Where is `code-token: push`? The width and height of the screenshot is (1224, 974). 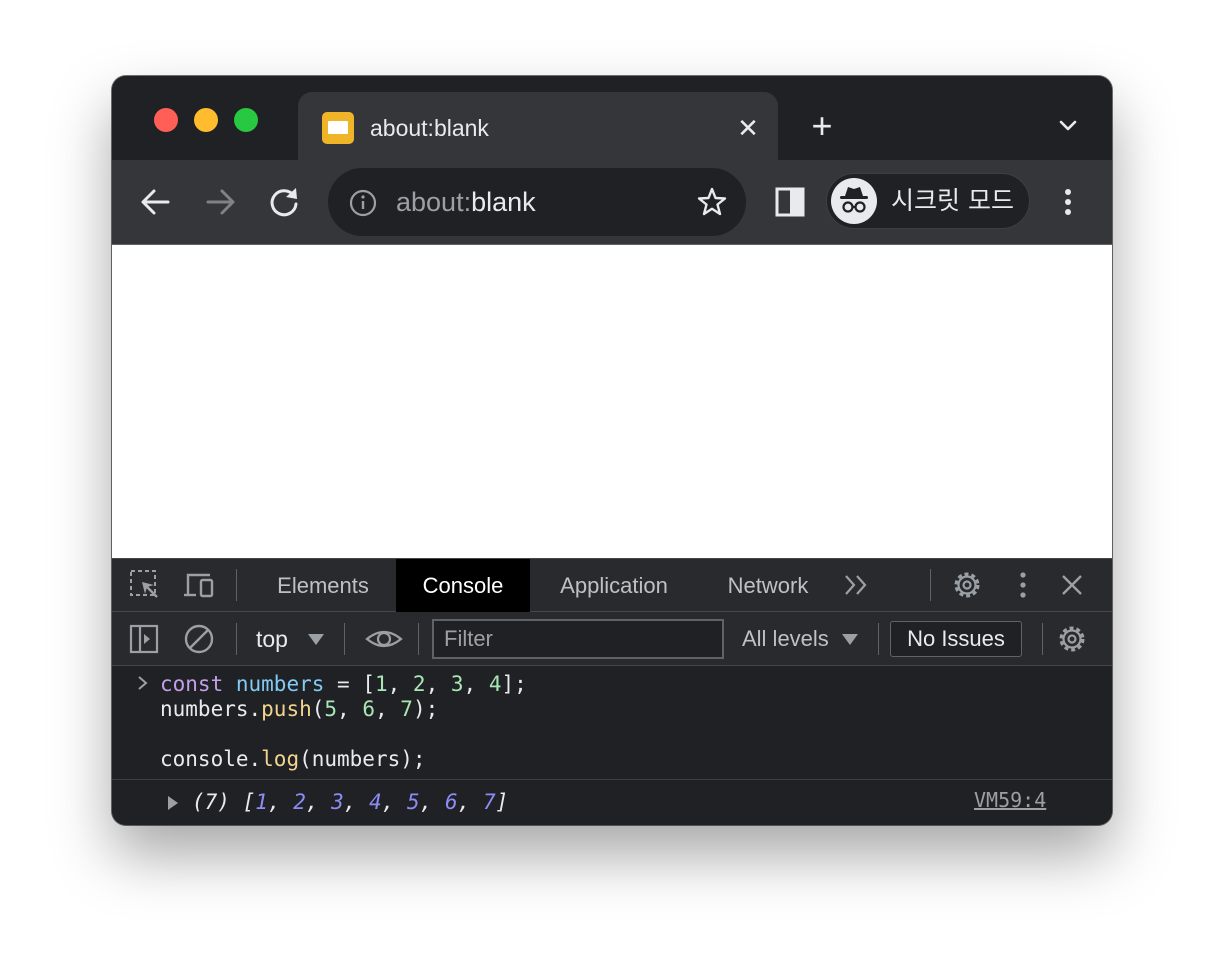 code-token: push is located at coordinates (286, 709).